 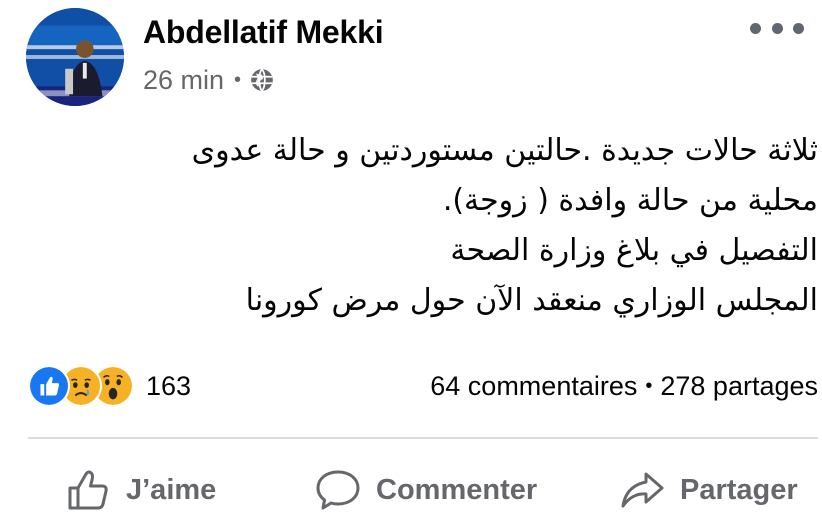 I want to click on thumbs-up-icon, so click(x=88, y=490).